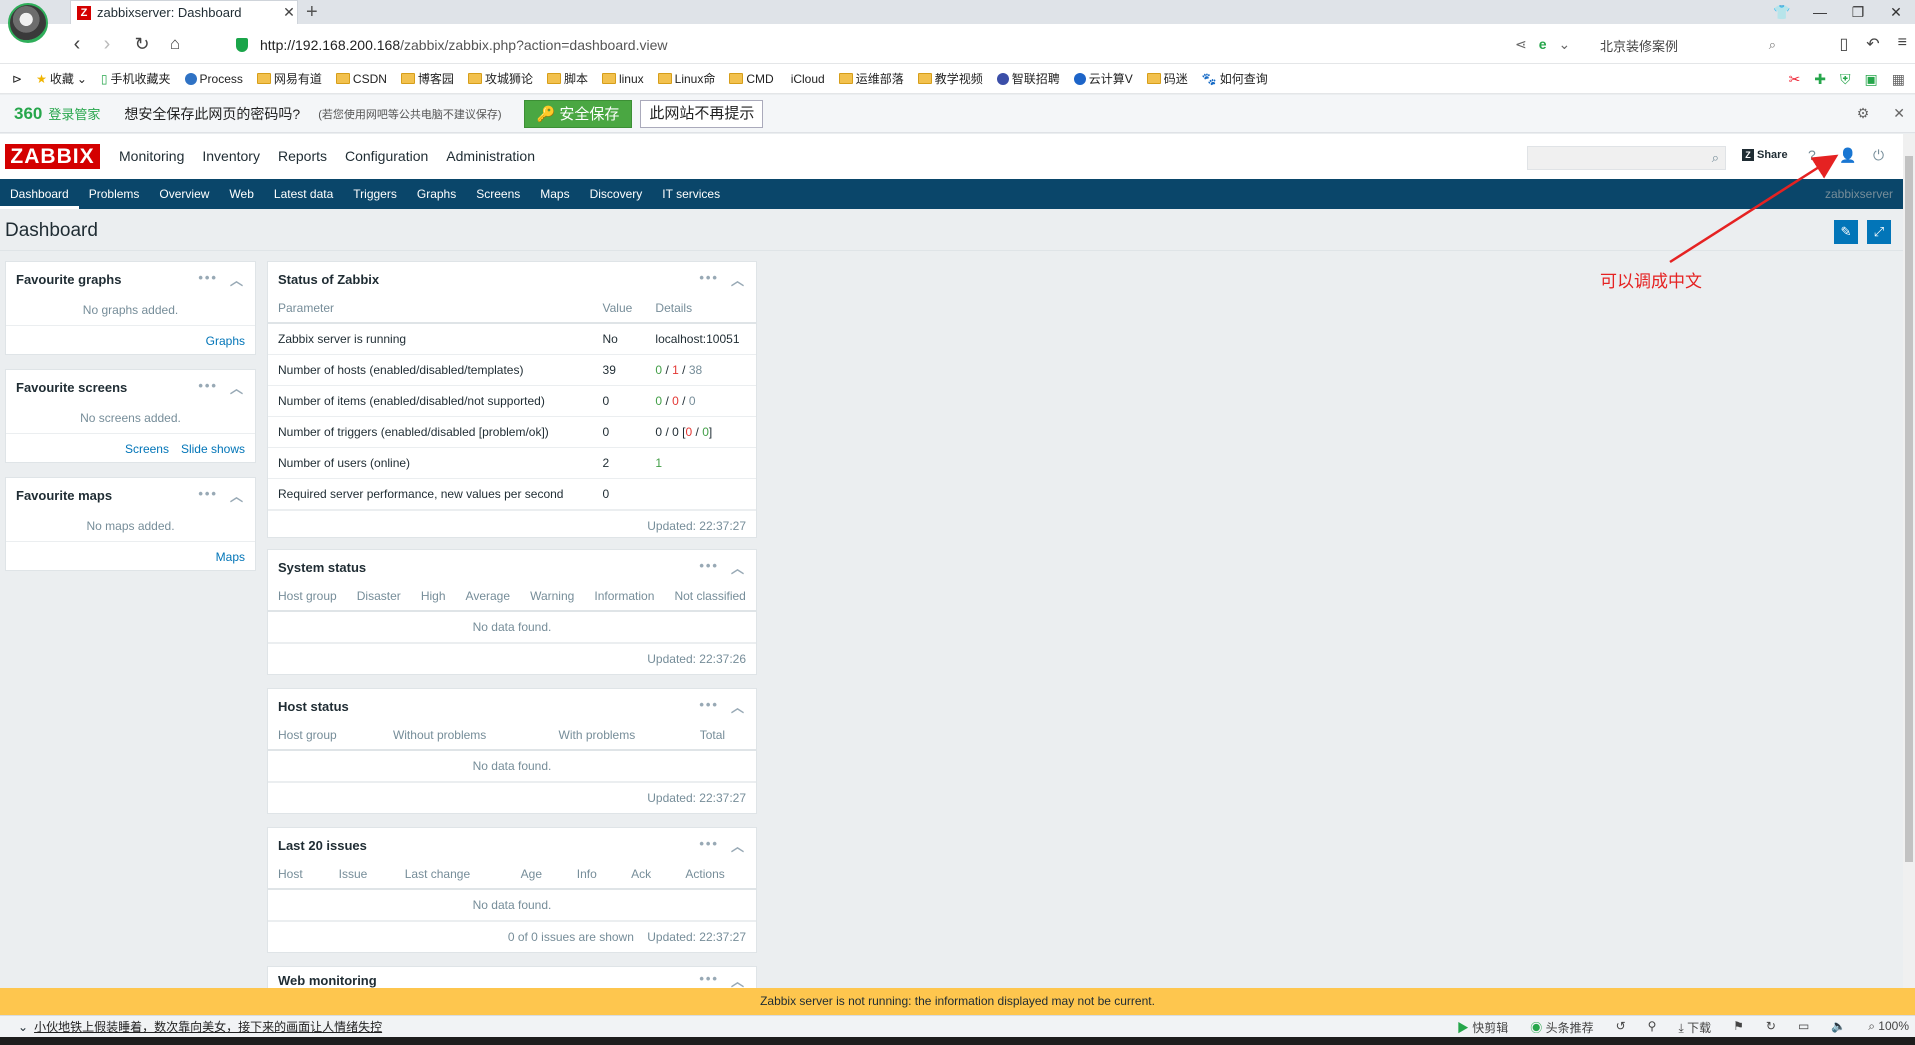  Describe the element at coordinates (1782, 12) in the screenshot. I see `skin-icon: 👕` at that location.